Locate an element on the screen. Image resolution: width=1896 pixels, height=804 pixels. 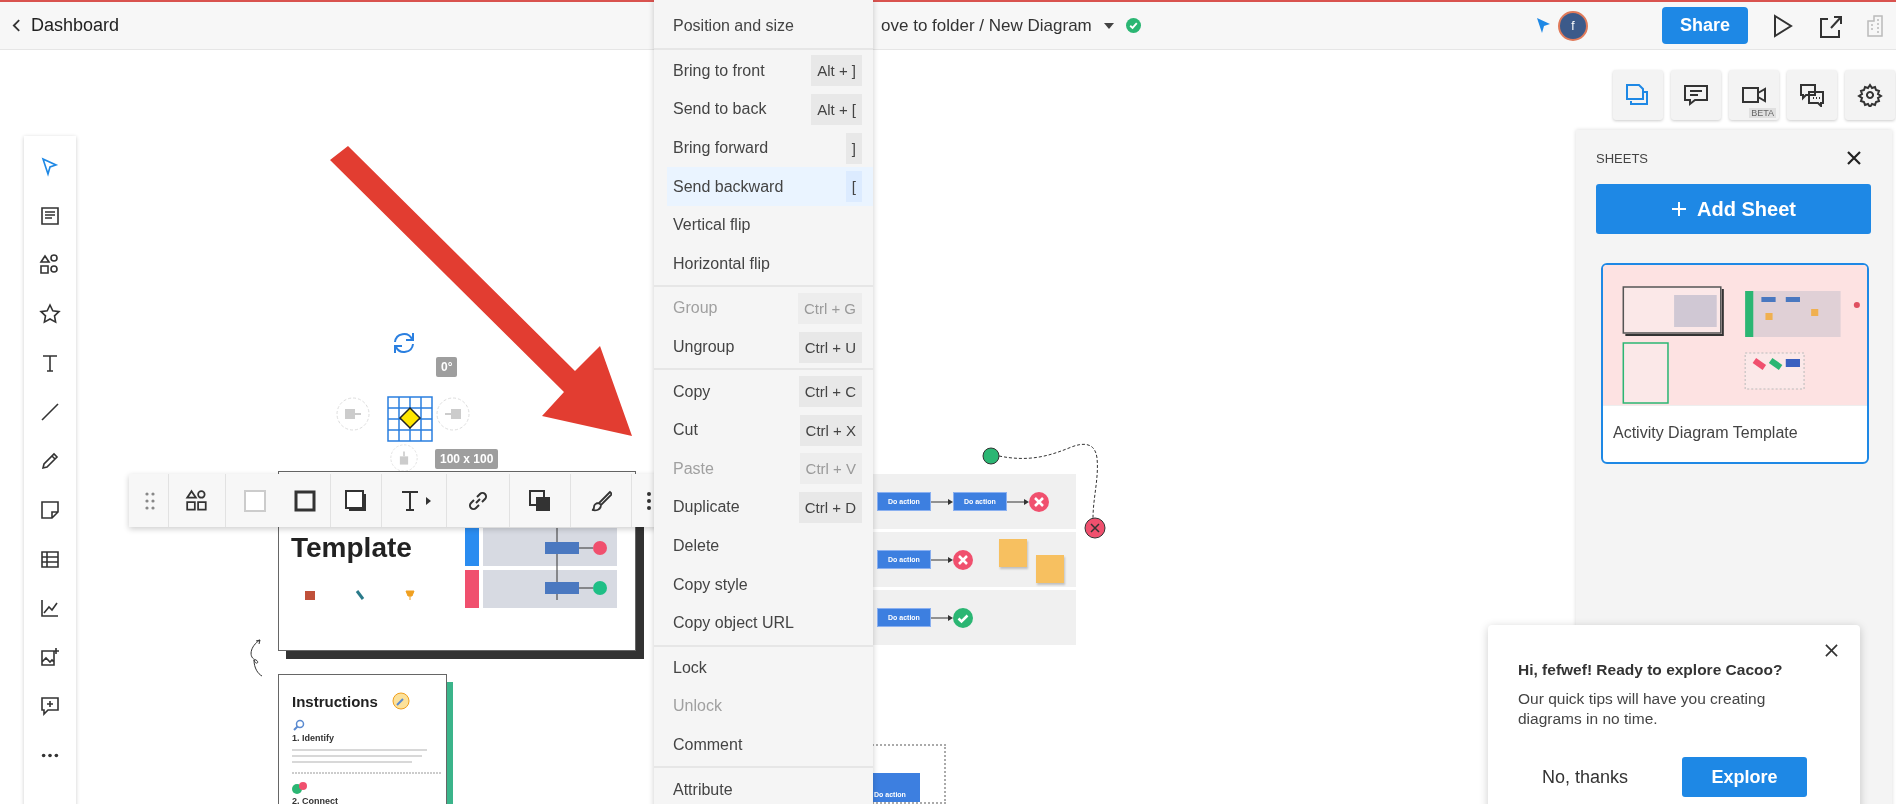
popup-message: Our quick tips will have you creating diagrams in no time. is located at coordinates (1642, 709).